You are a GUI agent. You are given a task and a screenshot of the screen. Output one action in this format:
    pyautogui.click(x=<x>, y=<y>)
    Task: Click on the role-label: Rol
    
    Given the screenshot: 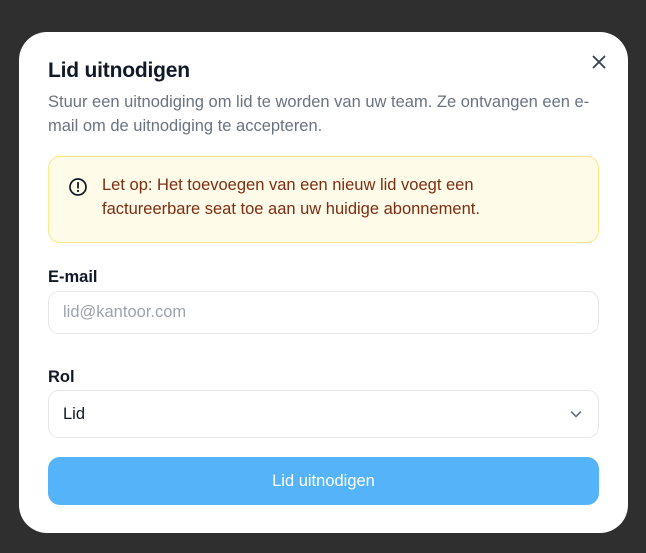 What is the action you would take?
    pyautogui.click(x=61, y=377)
    